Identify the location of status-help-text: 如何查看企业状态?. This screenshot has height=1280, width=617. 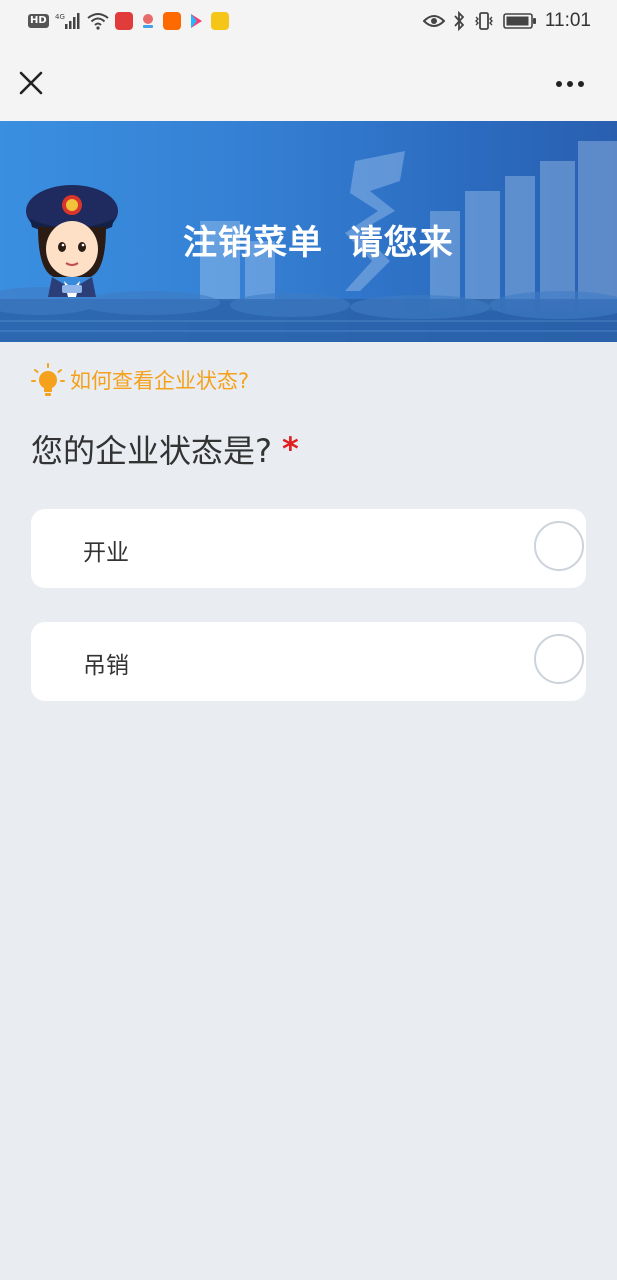
(160, 381).